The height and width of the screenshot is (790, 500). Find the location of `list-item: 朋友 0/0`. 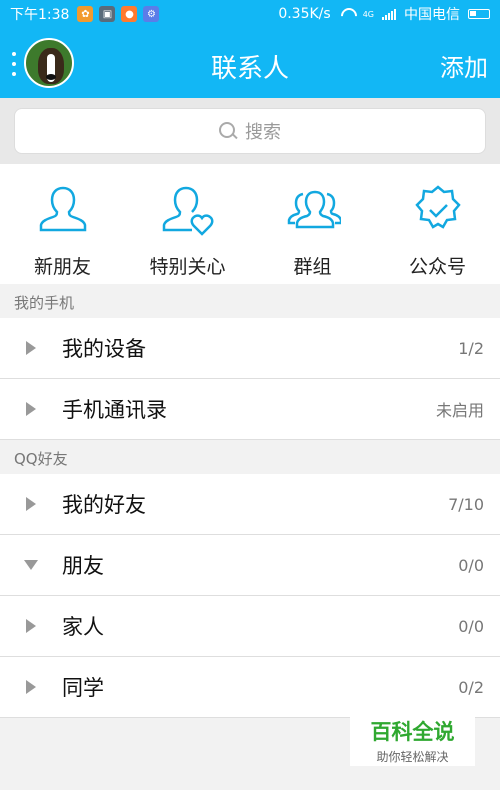

list-item: 朋友 0/0 is located at coordinates (250, 565).